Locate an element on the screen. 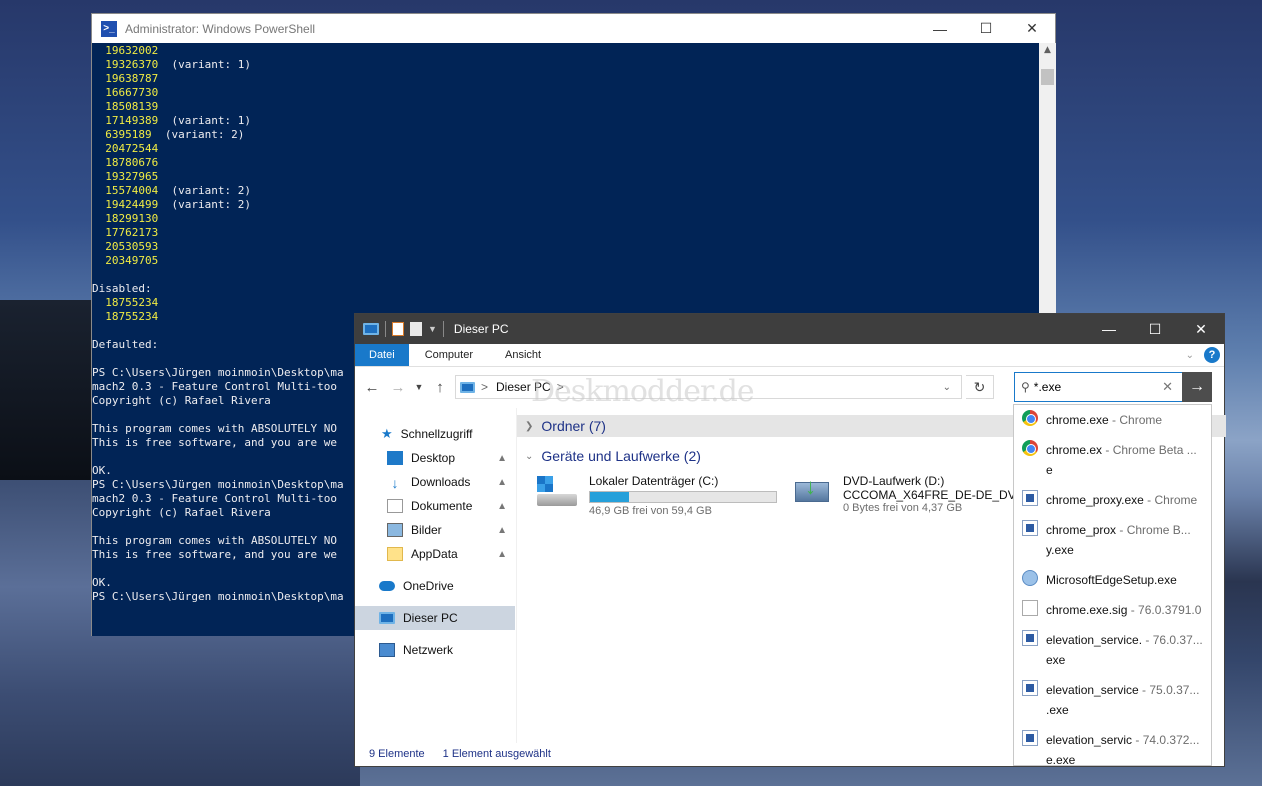 This screenshot has width=1262, height=786. search-icon: ⚲ is located at coordinates (1025, 387).